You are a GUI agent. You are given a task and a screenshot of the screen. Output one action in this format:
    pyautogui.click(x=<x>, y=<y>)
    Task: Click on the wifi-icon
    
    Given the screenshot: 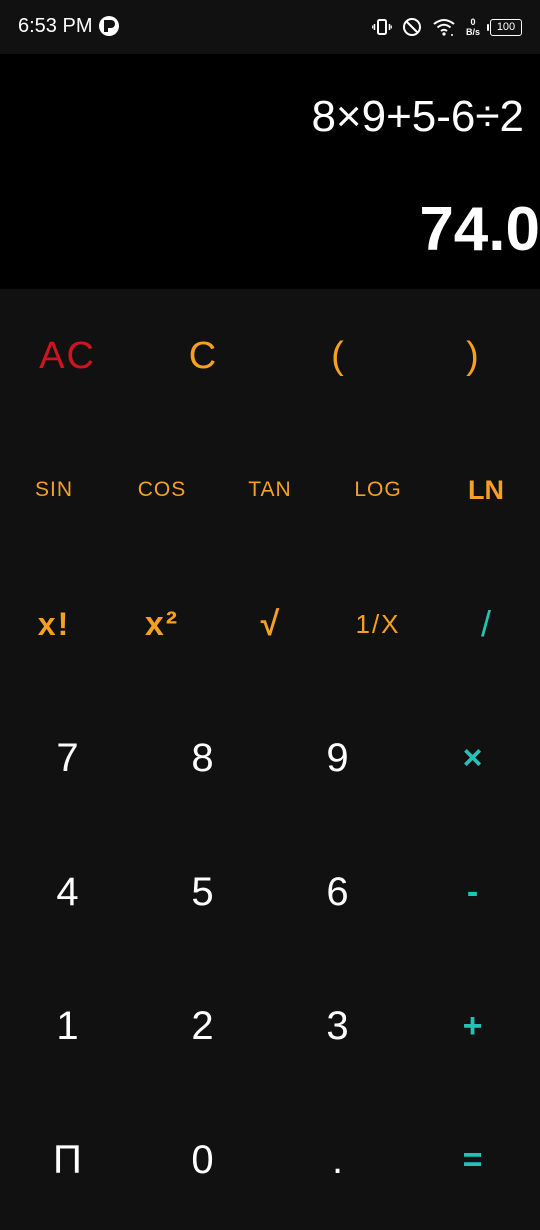 What is the action you would take?
    pyautogui.click(x=444, y=27)
    